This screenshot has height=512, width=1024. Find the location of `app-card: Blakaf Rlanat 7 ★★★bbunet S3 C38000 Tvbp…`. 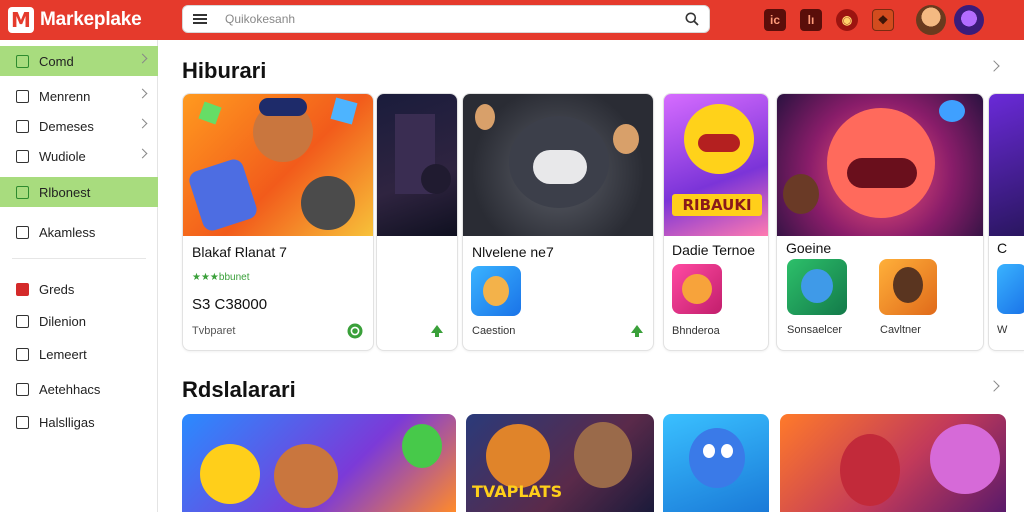

app-card: Blakaf Rlanat 7 ★★★bbunet S3 C38000 Tvbp… is located at coordinates (278, 222).